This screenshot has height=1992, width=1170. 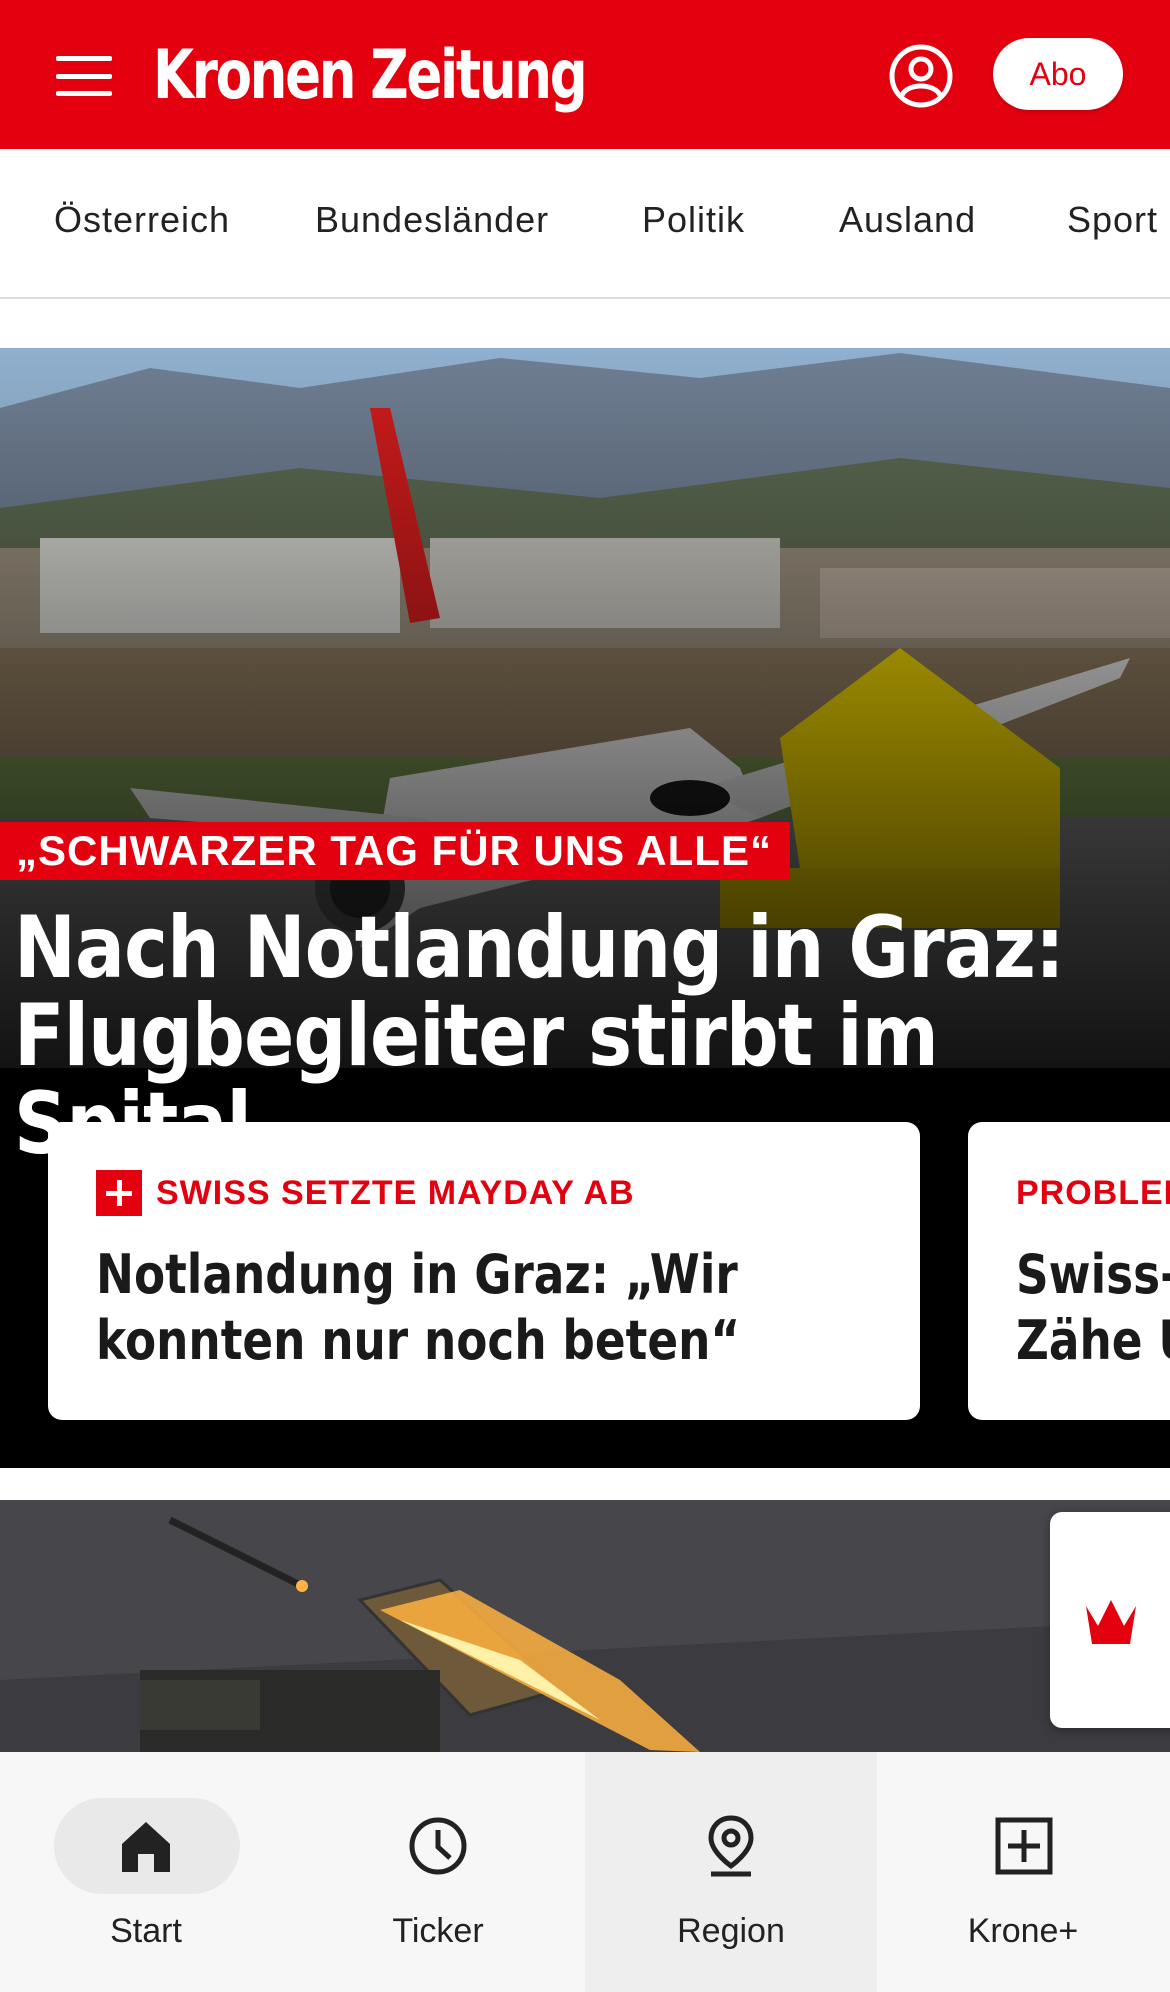 I want to click on tab-label: Krone+, so click(x=1023, y=1931).